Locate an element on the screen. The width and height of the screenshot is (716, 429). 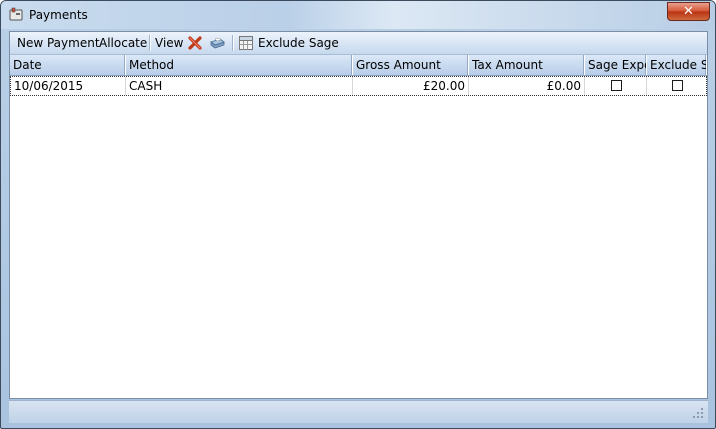
column-header-method: Method is located at coordinates (239, 65).